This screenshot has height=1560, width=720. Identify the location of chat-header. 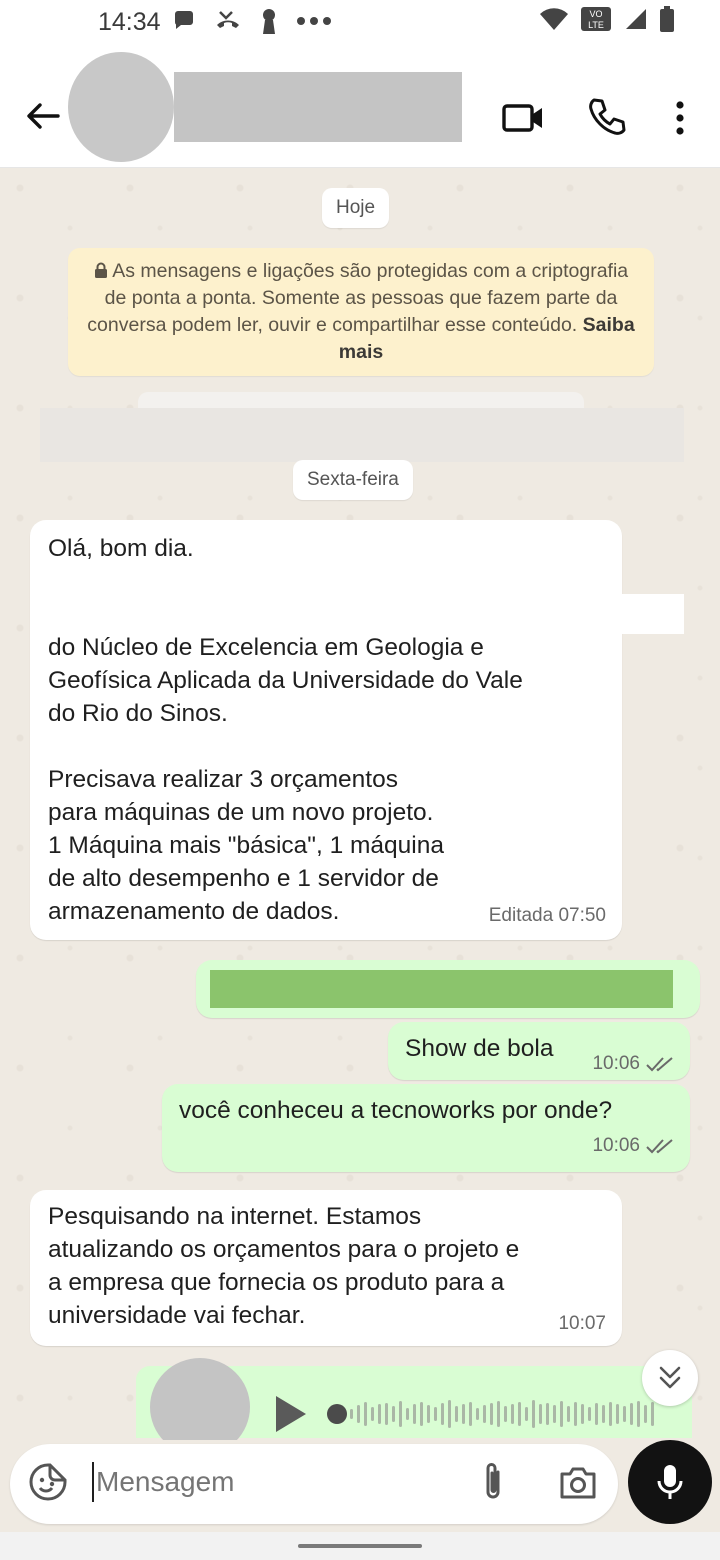
(360, 106).